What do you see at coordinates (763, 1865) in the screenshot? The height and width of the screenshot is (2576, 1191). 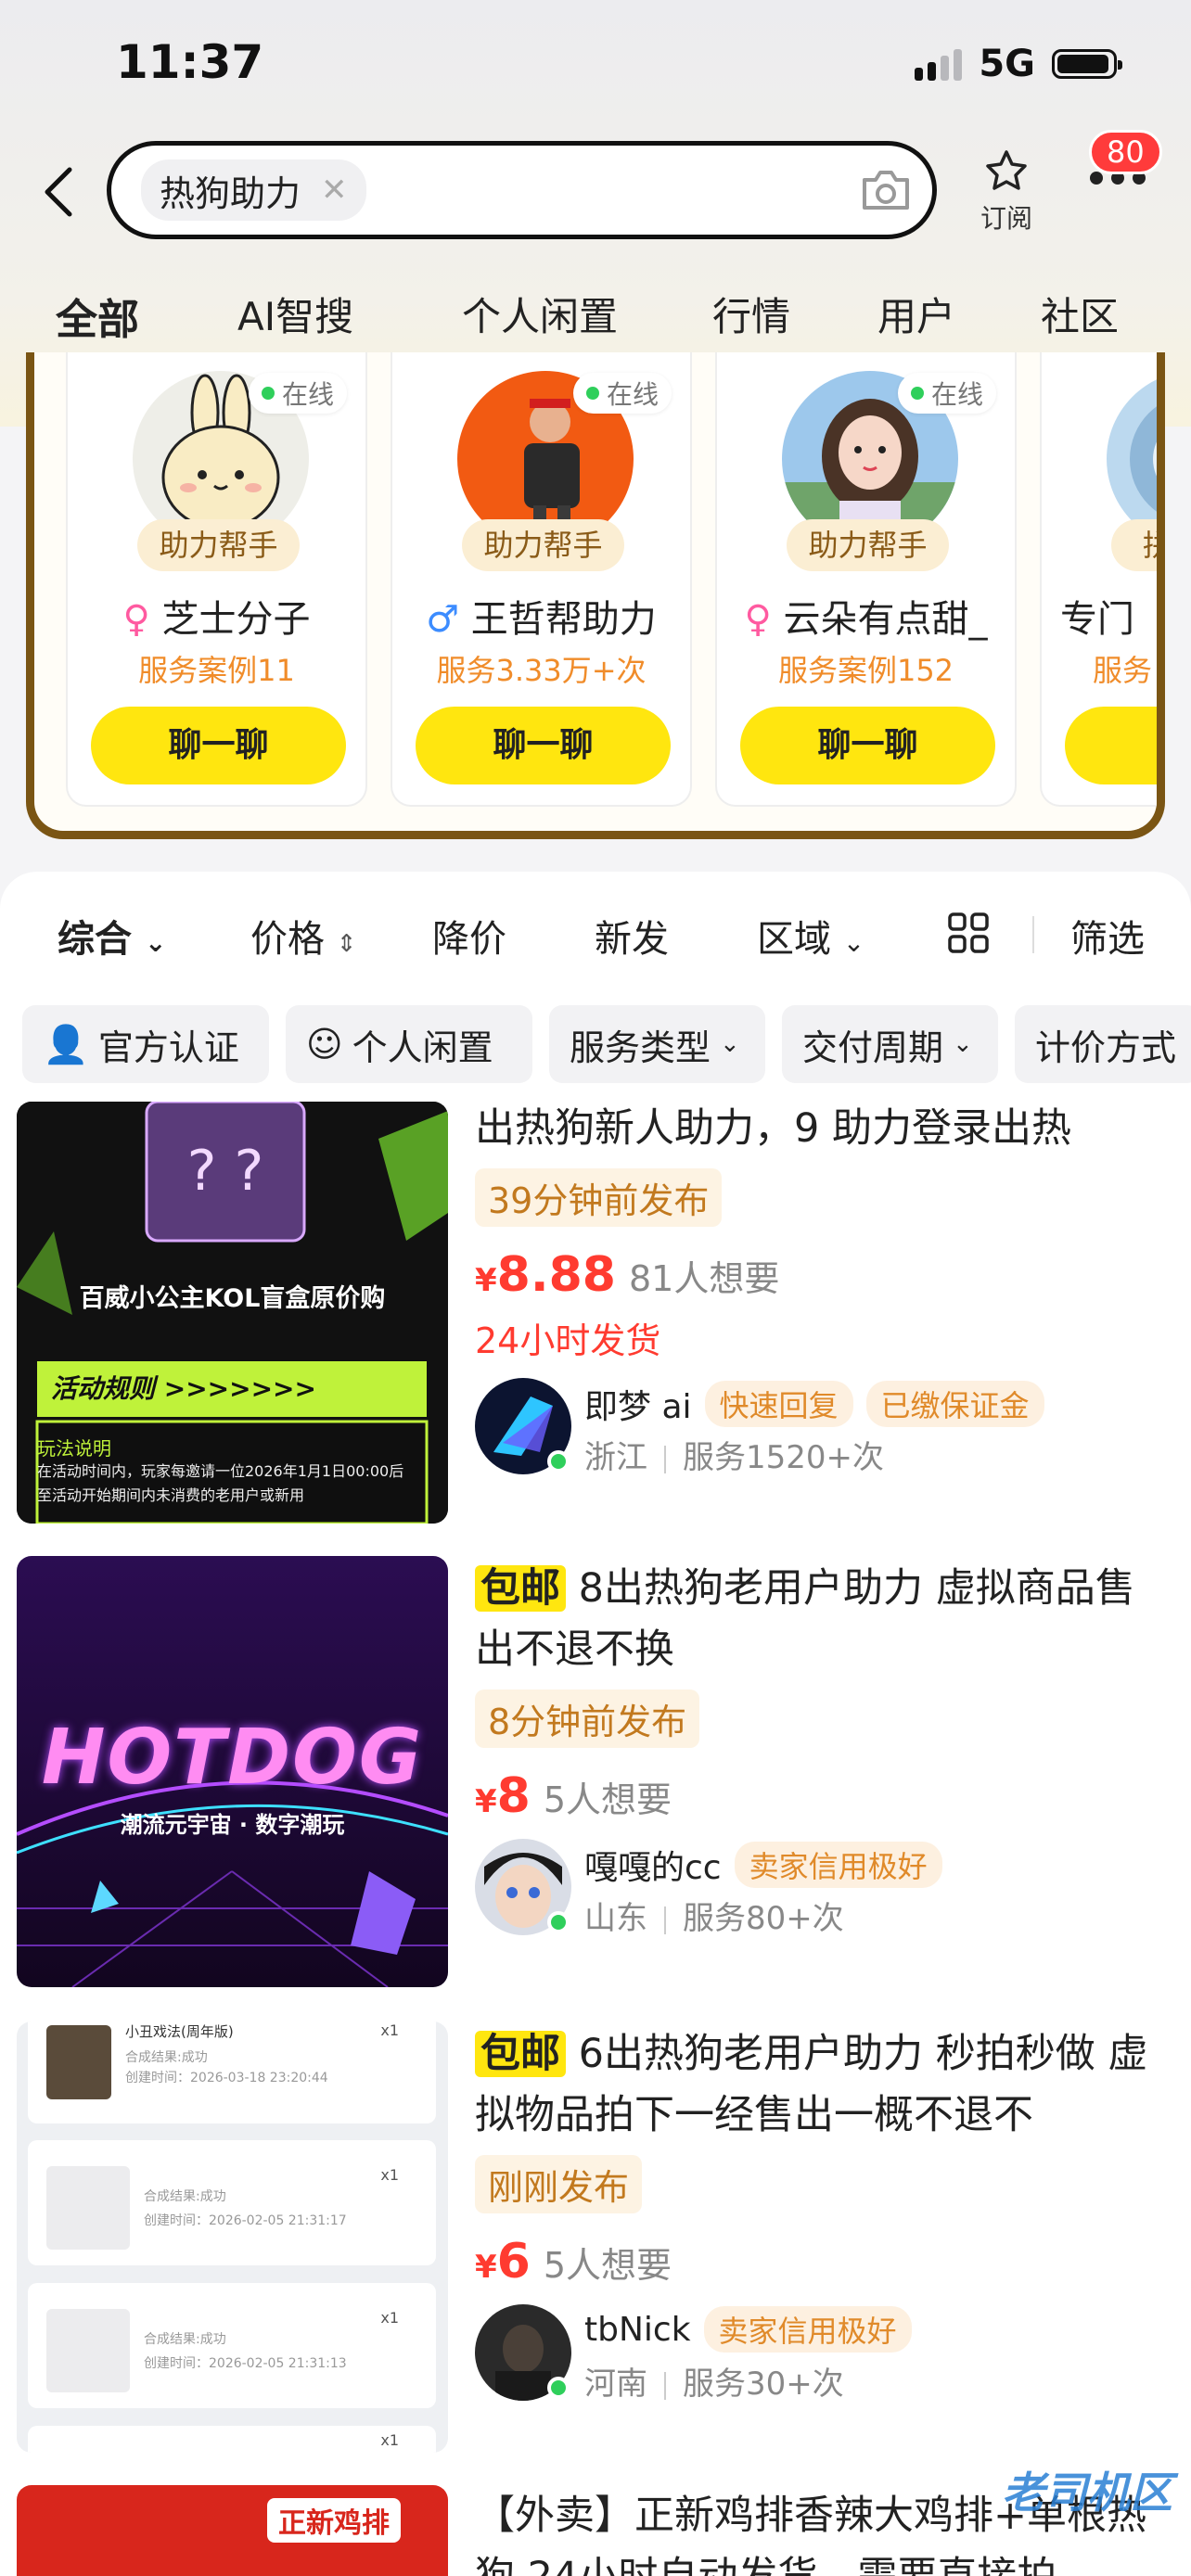 I see `seller-name: 嘎嘎的cc 卖家信用极好` at bounding box center [763, 1865].